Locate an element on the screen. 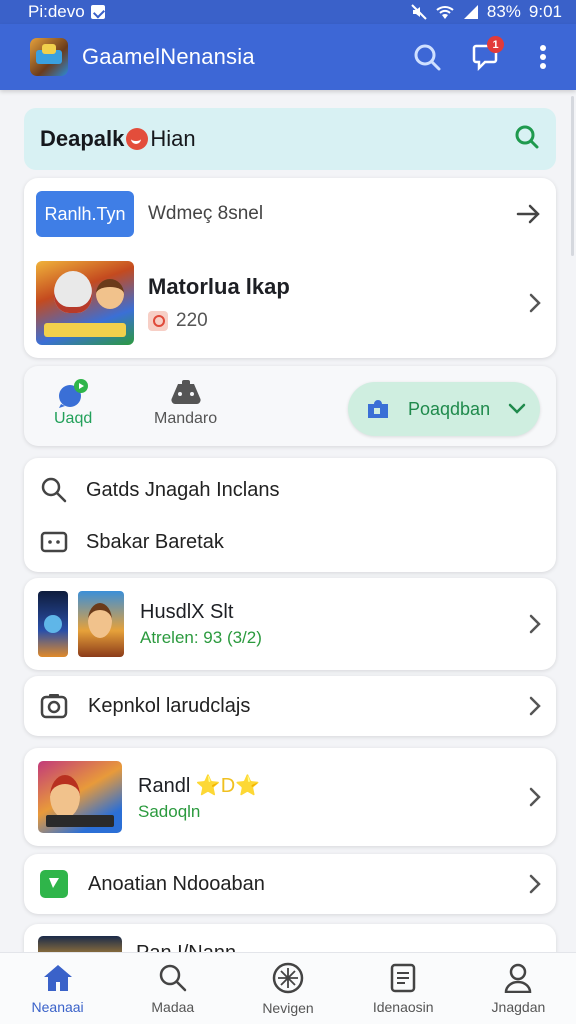  nav-profile-label: Jnagdan is located at coordinates (518, 1006).